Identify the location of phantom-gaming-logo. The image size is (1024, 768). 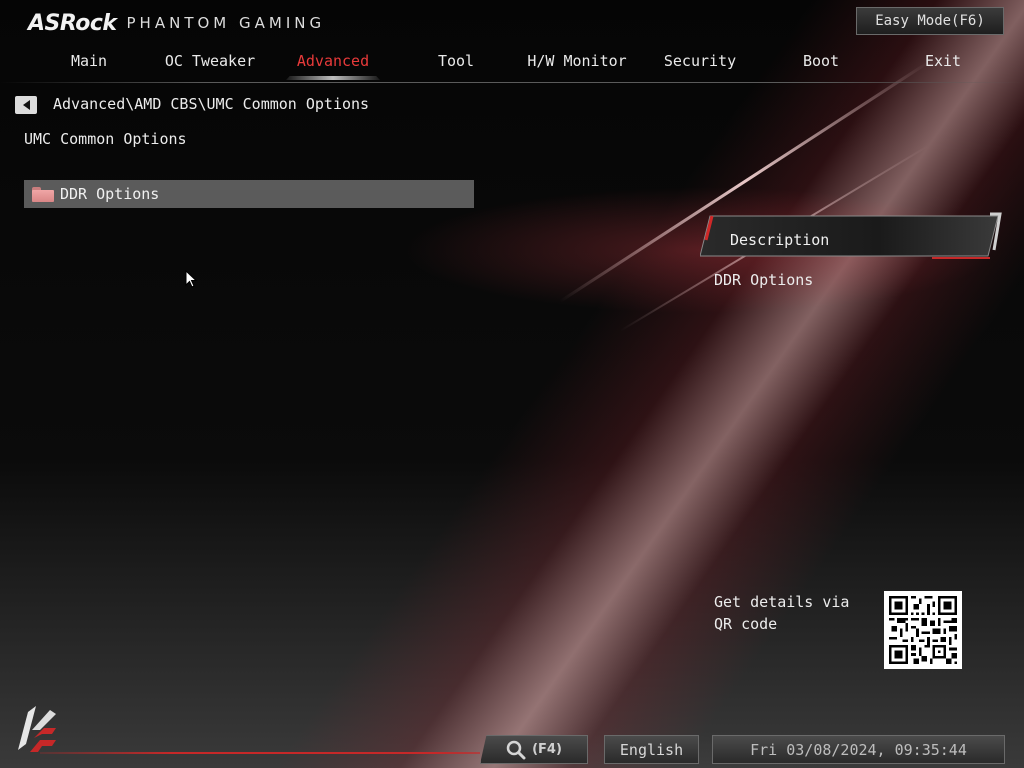
(37, 729).